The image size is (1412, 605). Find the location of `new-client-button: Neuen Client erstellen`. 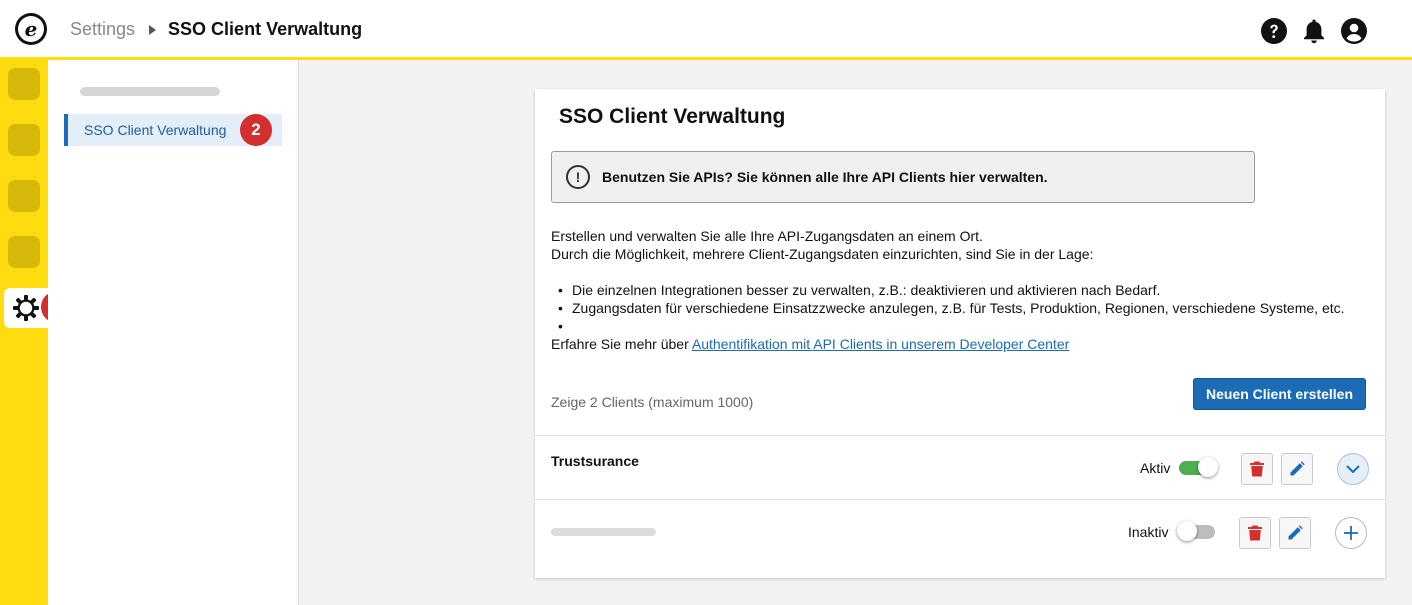

new-client-button: Neuen Client erstellen is located at coordinates (1279, 394).